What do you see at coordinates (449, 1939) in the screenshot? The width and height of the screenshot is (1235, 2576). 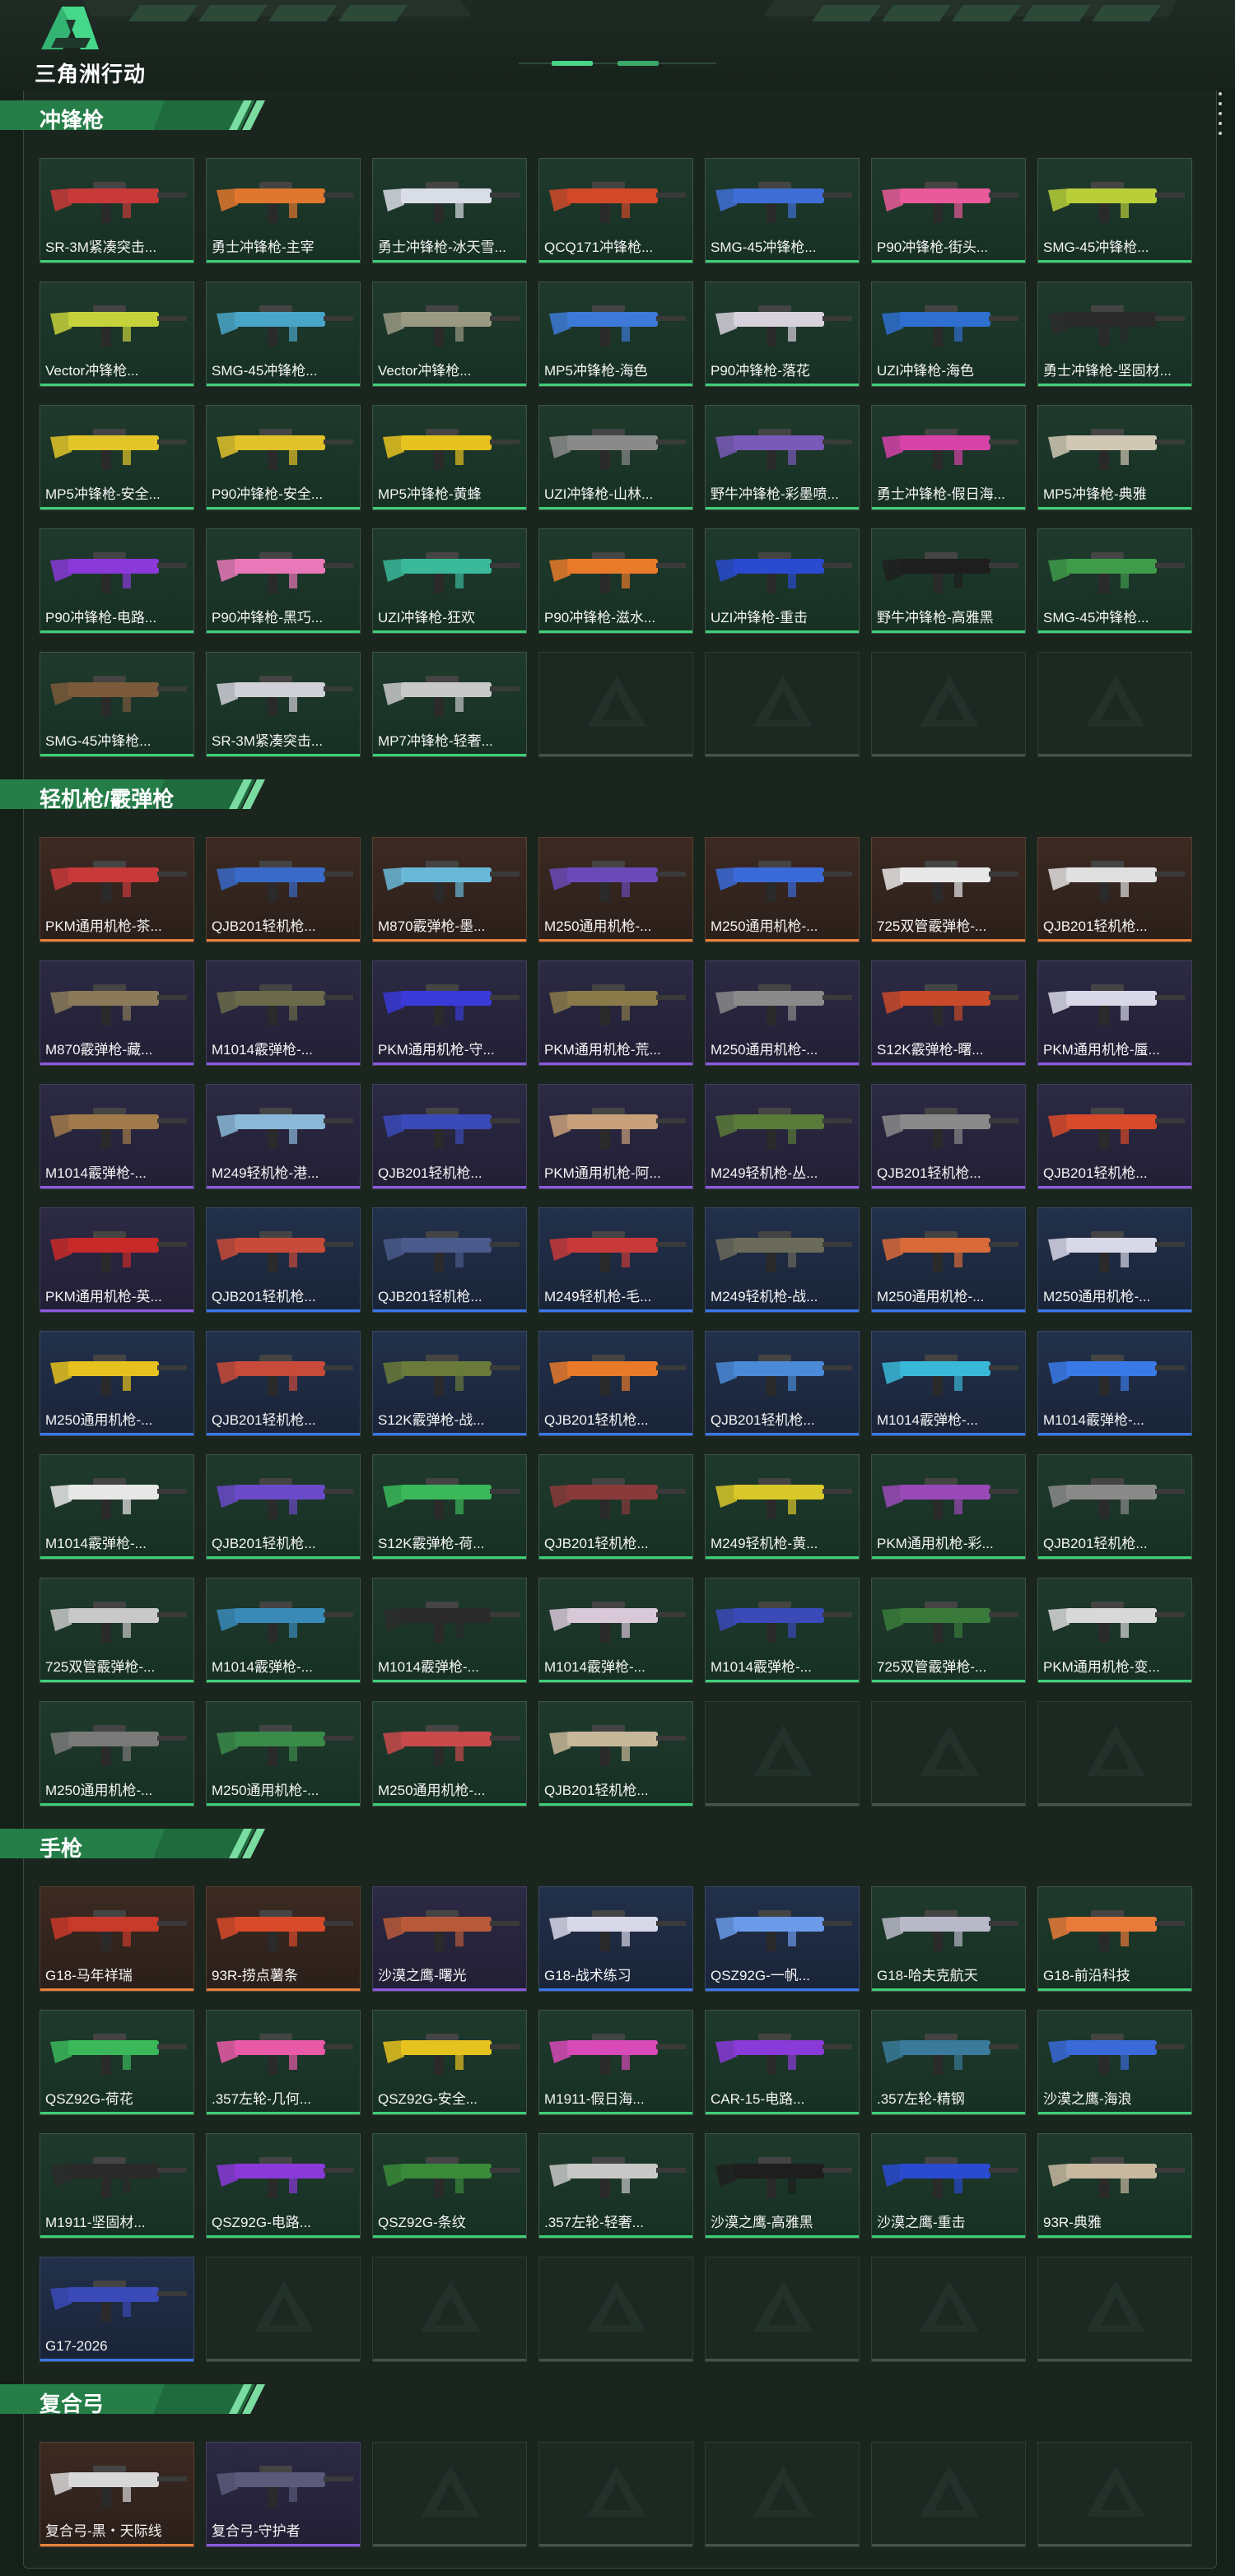 I see `weapon-card: 沙漠之鹰-曙光` at bounding box center [449, 1939].